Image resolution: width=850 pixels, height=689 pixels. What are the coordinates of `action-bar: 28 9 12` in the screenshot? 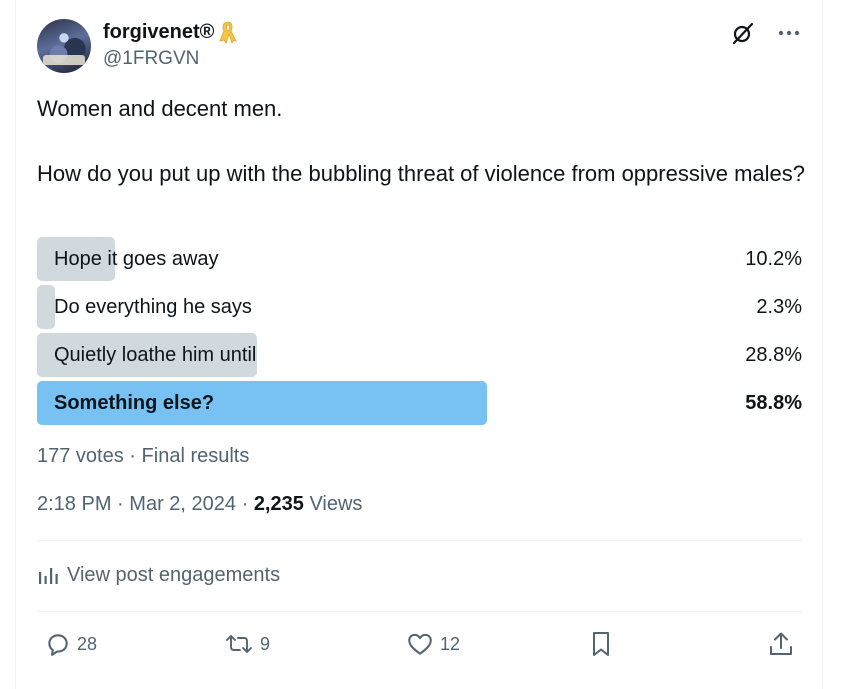 It's located at (419, 644).